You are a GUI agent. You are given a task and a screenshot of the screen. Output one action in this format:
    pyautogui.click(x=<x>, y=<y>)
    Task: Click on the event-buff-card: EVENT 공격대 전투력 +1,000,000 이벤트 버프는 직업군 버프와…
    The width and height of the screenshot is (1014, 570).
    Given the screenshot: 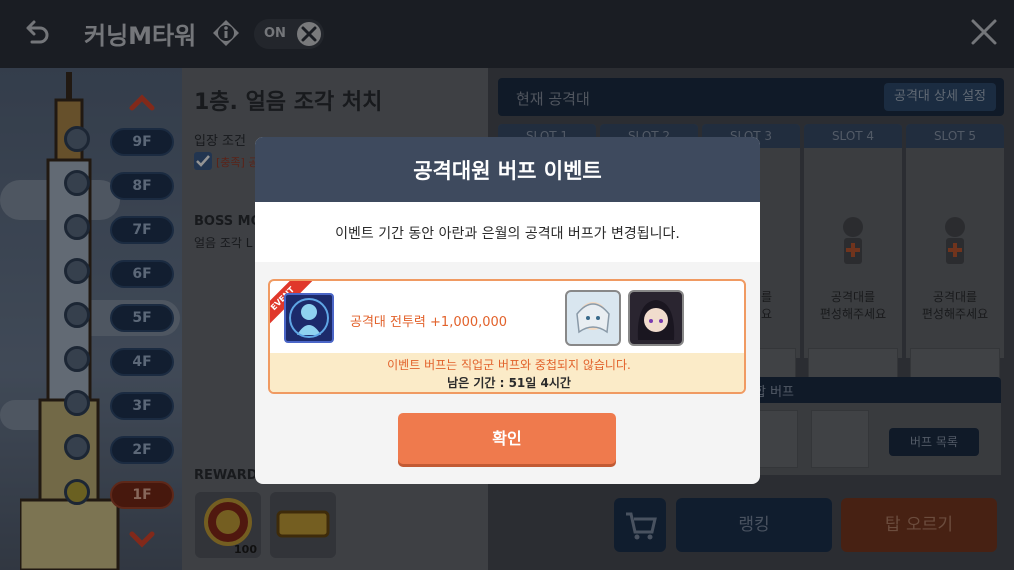 What is the action you would take?
    pyautogui.click(x=507, y=336)
    